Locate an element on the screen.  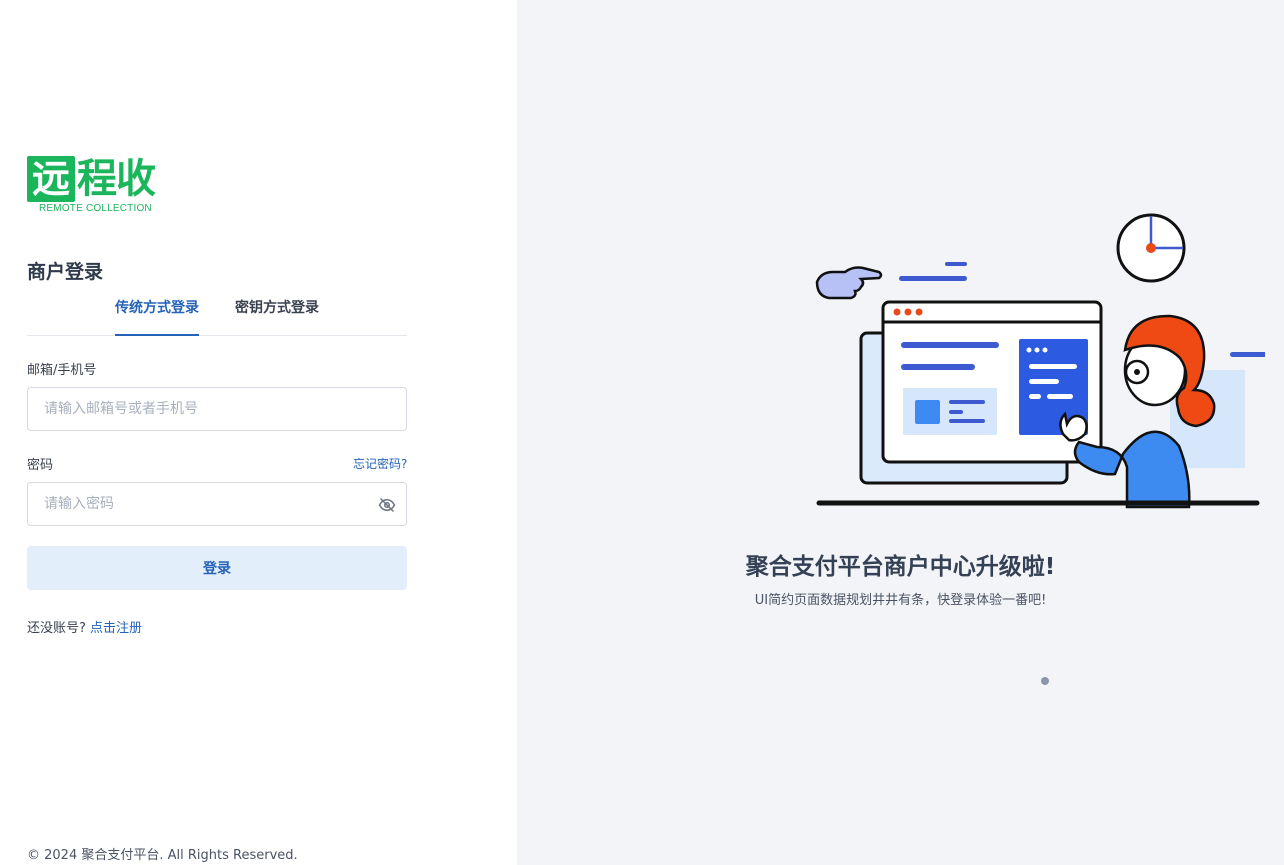
footer-copyright: © 2024 聚合支付平台. All Rights Reserved. is located at coordinates (162, 855).